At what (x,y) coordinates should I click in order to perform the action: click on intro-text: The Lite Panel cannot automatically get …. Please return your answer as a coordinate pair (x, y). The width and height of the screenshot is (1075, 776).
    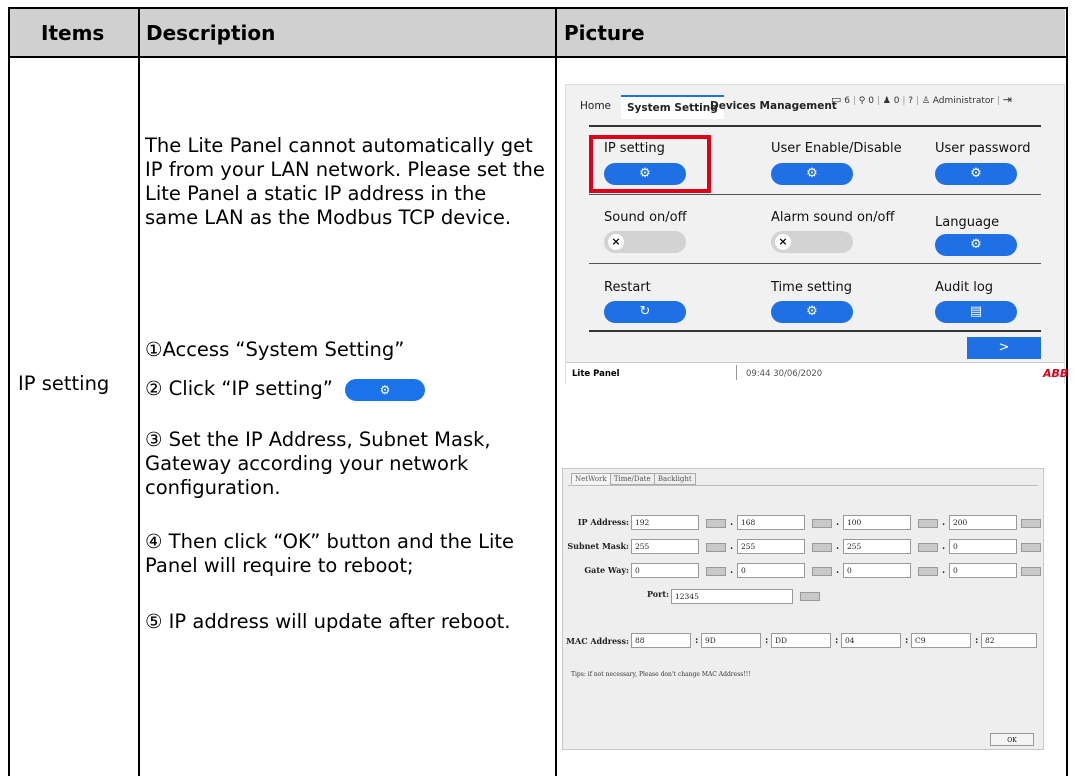
    Looking at the image, I should click on (345, 181).